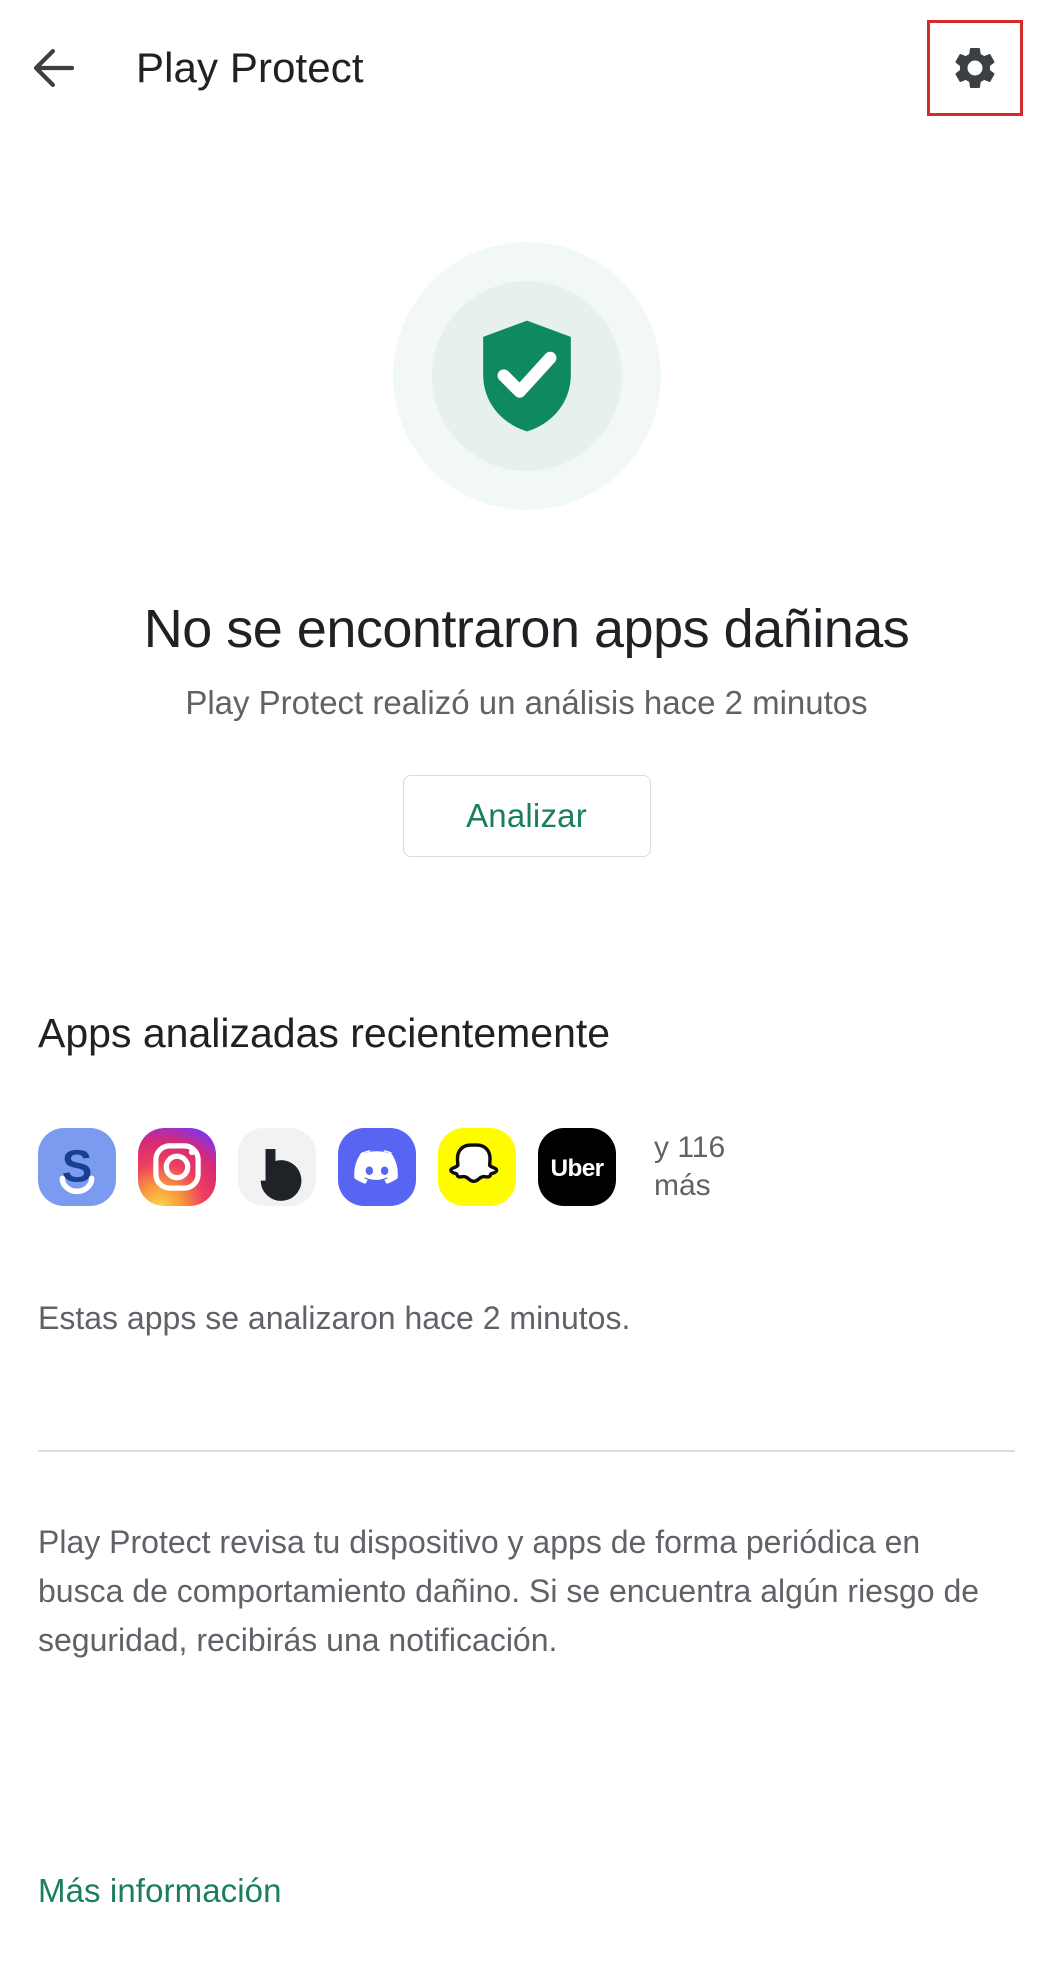 Image resolution: width=1053 pixels, height=1981 pixels. I want to click on svg-text: Uber, so click(578, 1168).